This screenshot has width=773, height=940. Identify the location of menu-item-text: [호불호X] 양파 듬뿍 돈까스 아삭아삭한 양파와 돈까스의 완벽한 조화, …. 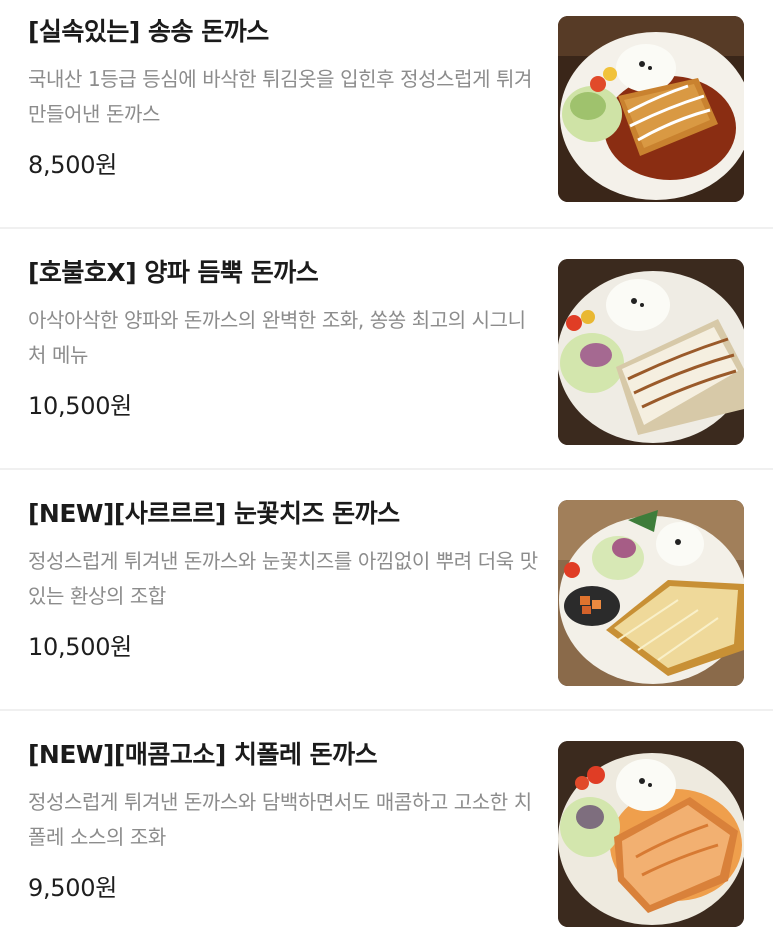
(283, 339).